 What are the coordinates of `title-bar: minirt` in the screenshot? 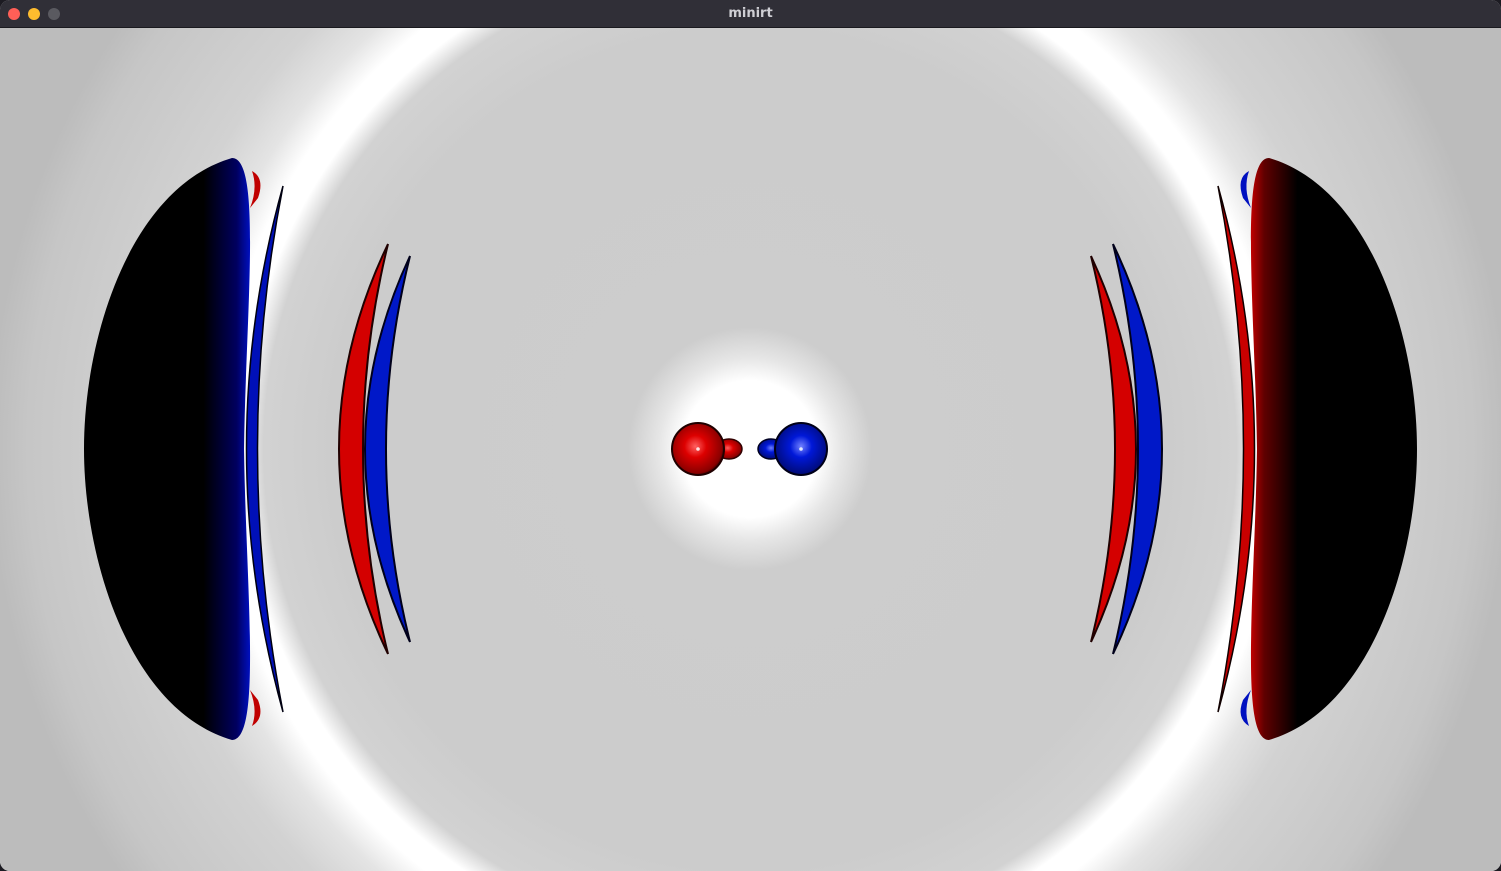 It's located at (750, 14).